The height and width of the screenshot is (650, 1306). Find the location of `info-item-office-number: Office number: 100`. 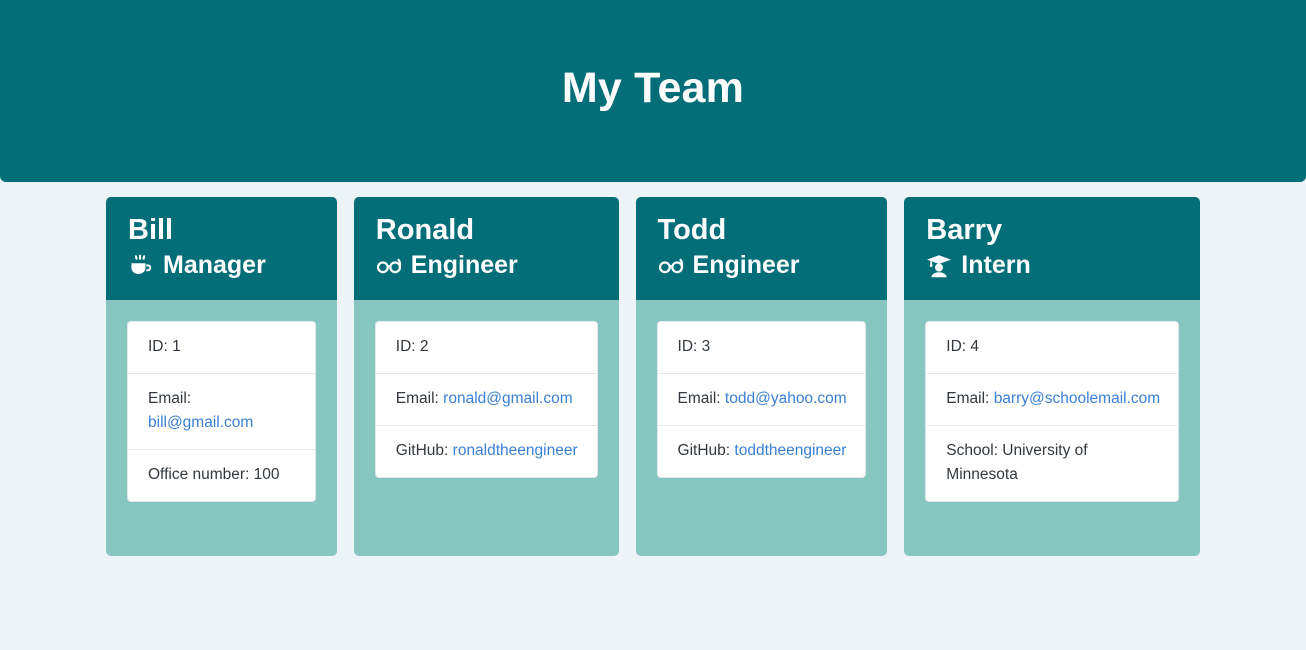

info-item-office-number: Office number: 100 is located at coordinates (221, 475).